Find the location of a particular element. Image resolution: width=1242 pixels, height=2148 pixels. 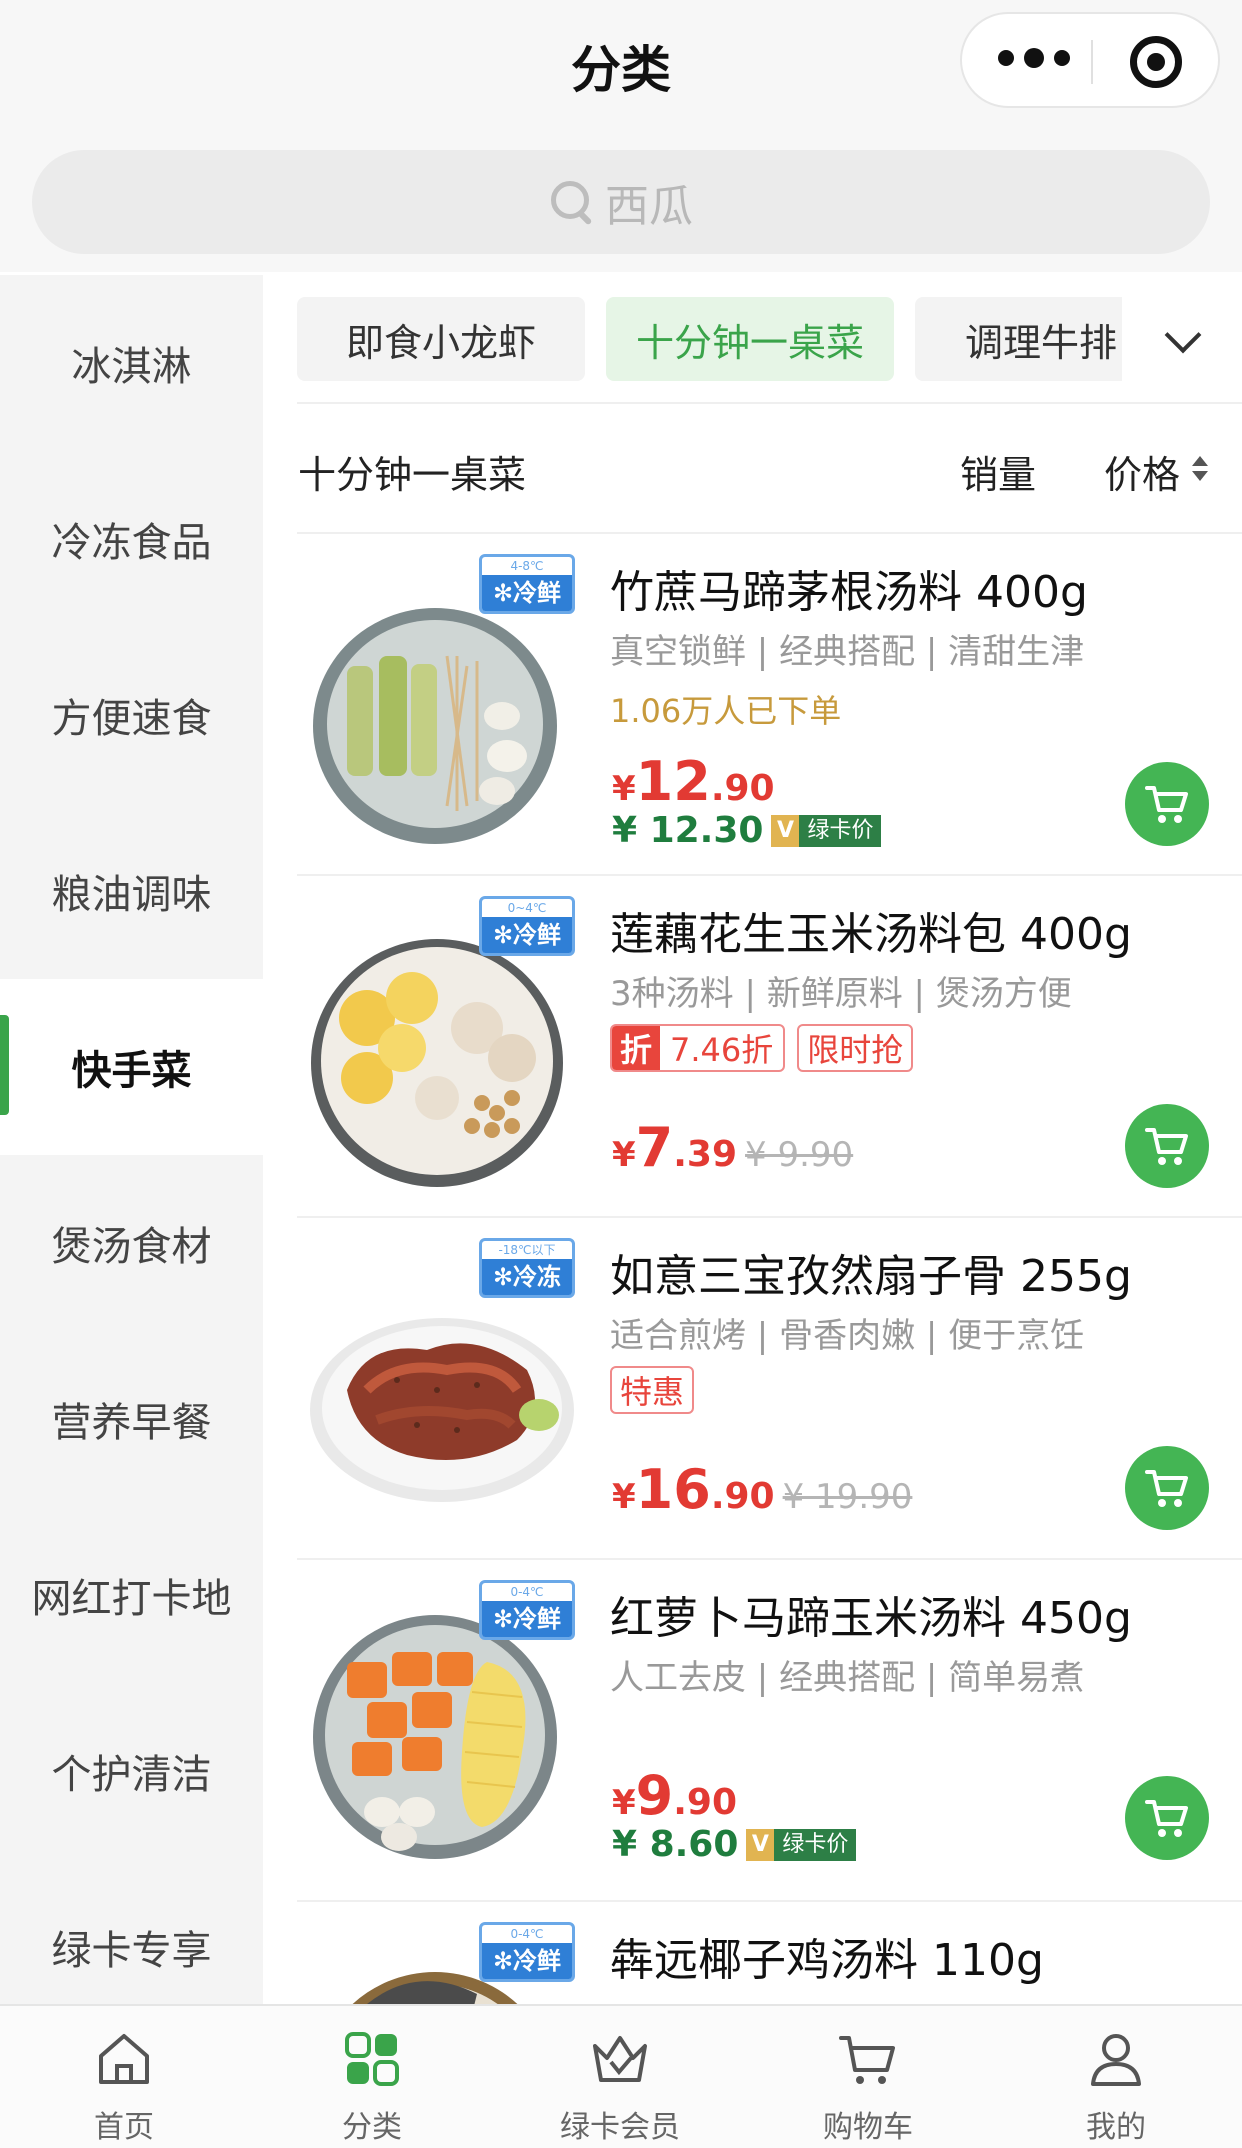

product-name: 莲藕花生玉米汤料包 400g is located at coordinates (871, 934).